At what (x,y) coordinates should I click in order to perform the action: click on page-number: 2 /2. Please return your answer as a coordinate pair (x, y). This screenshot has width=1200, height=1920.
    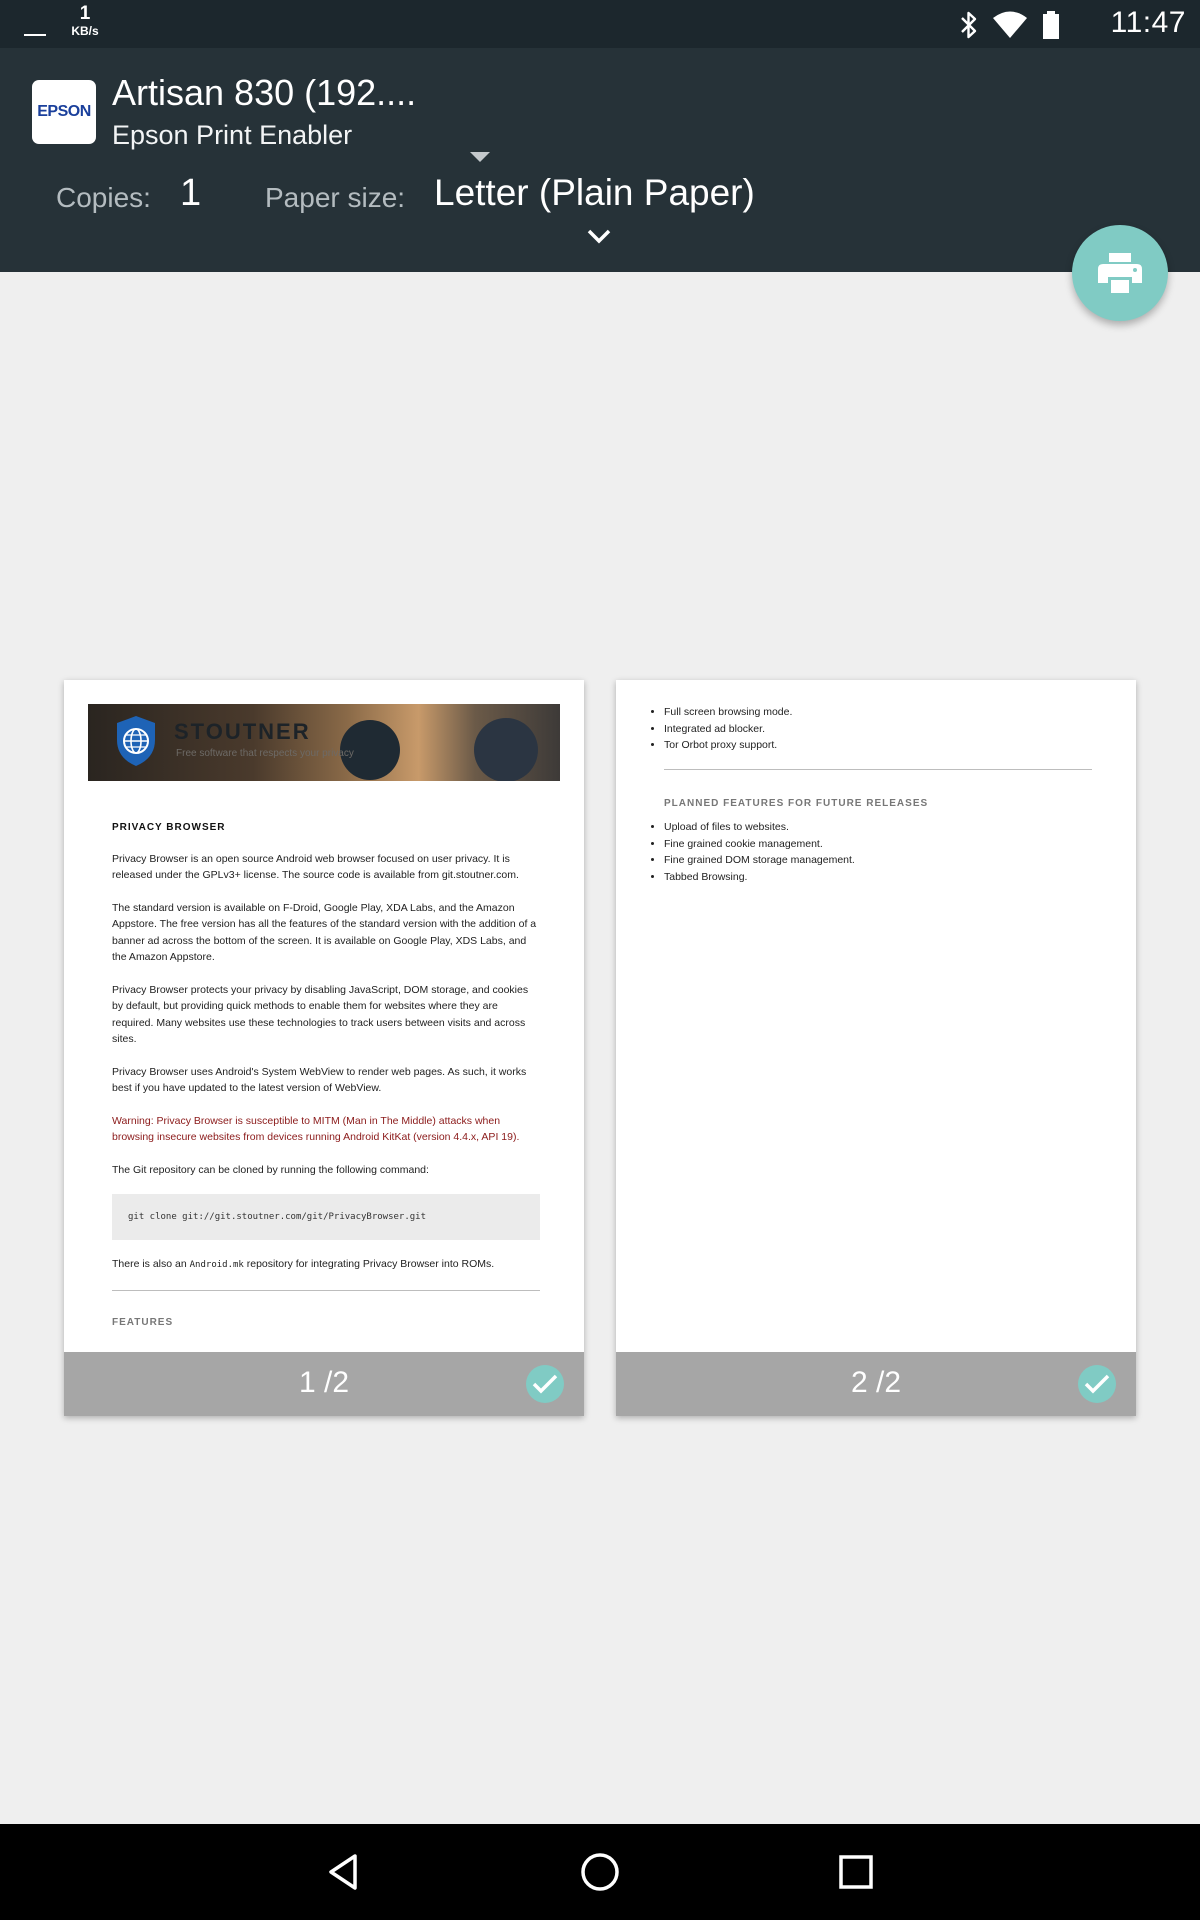
    Looking at the image, I should click on (876, 1382).